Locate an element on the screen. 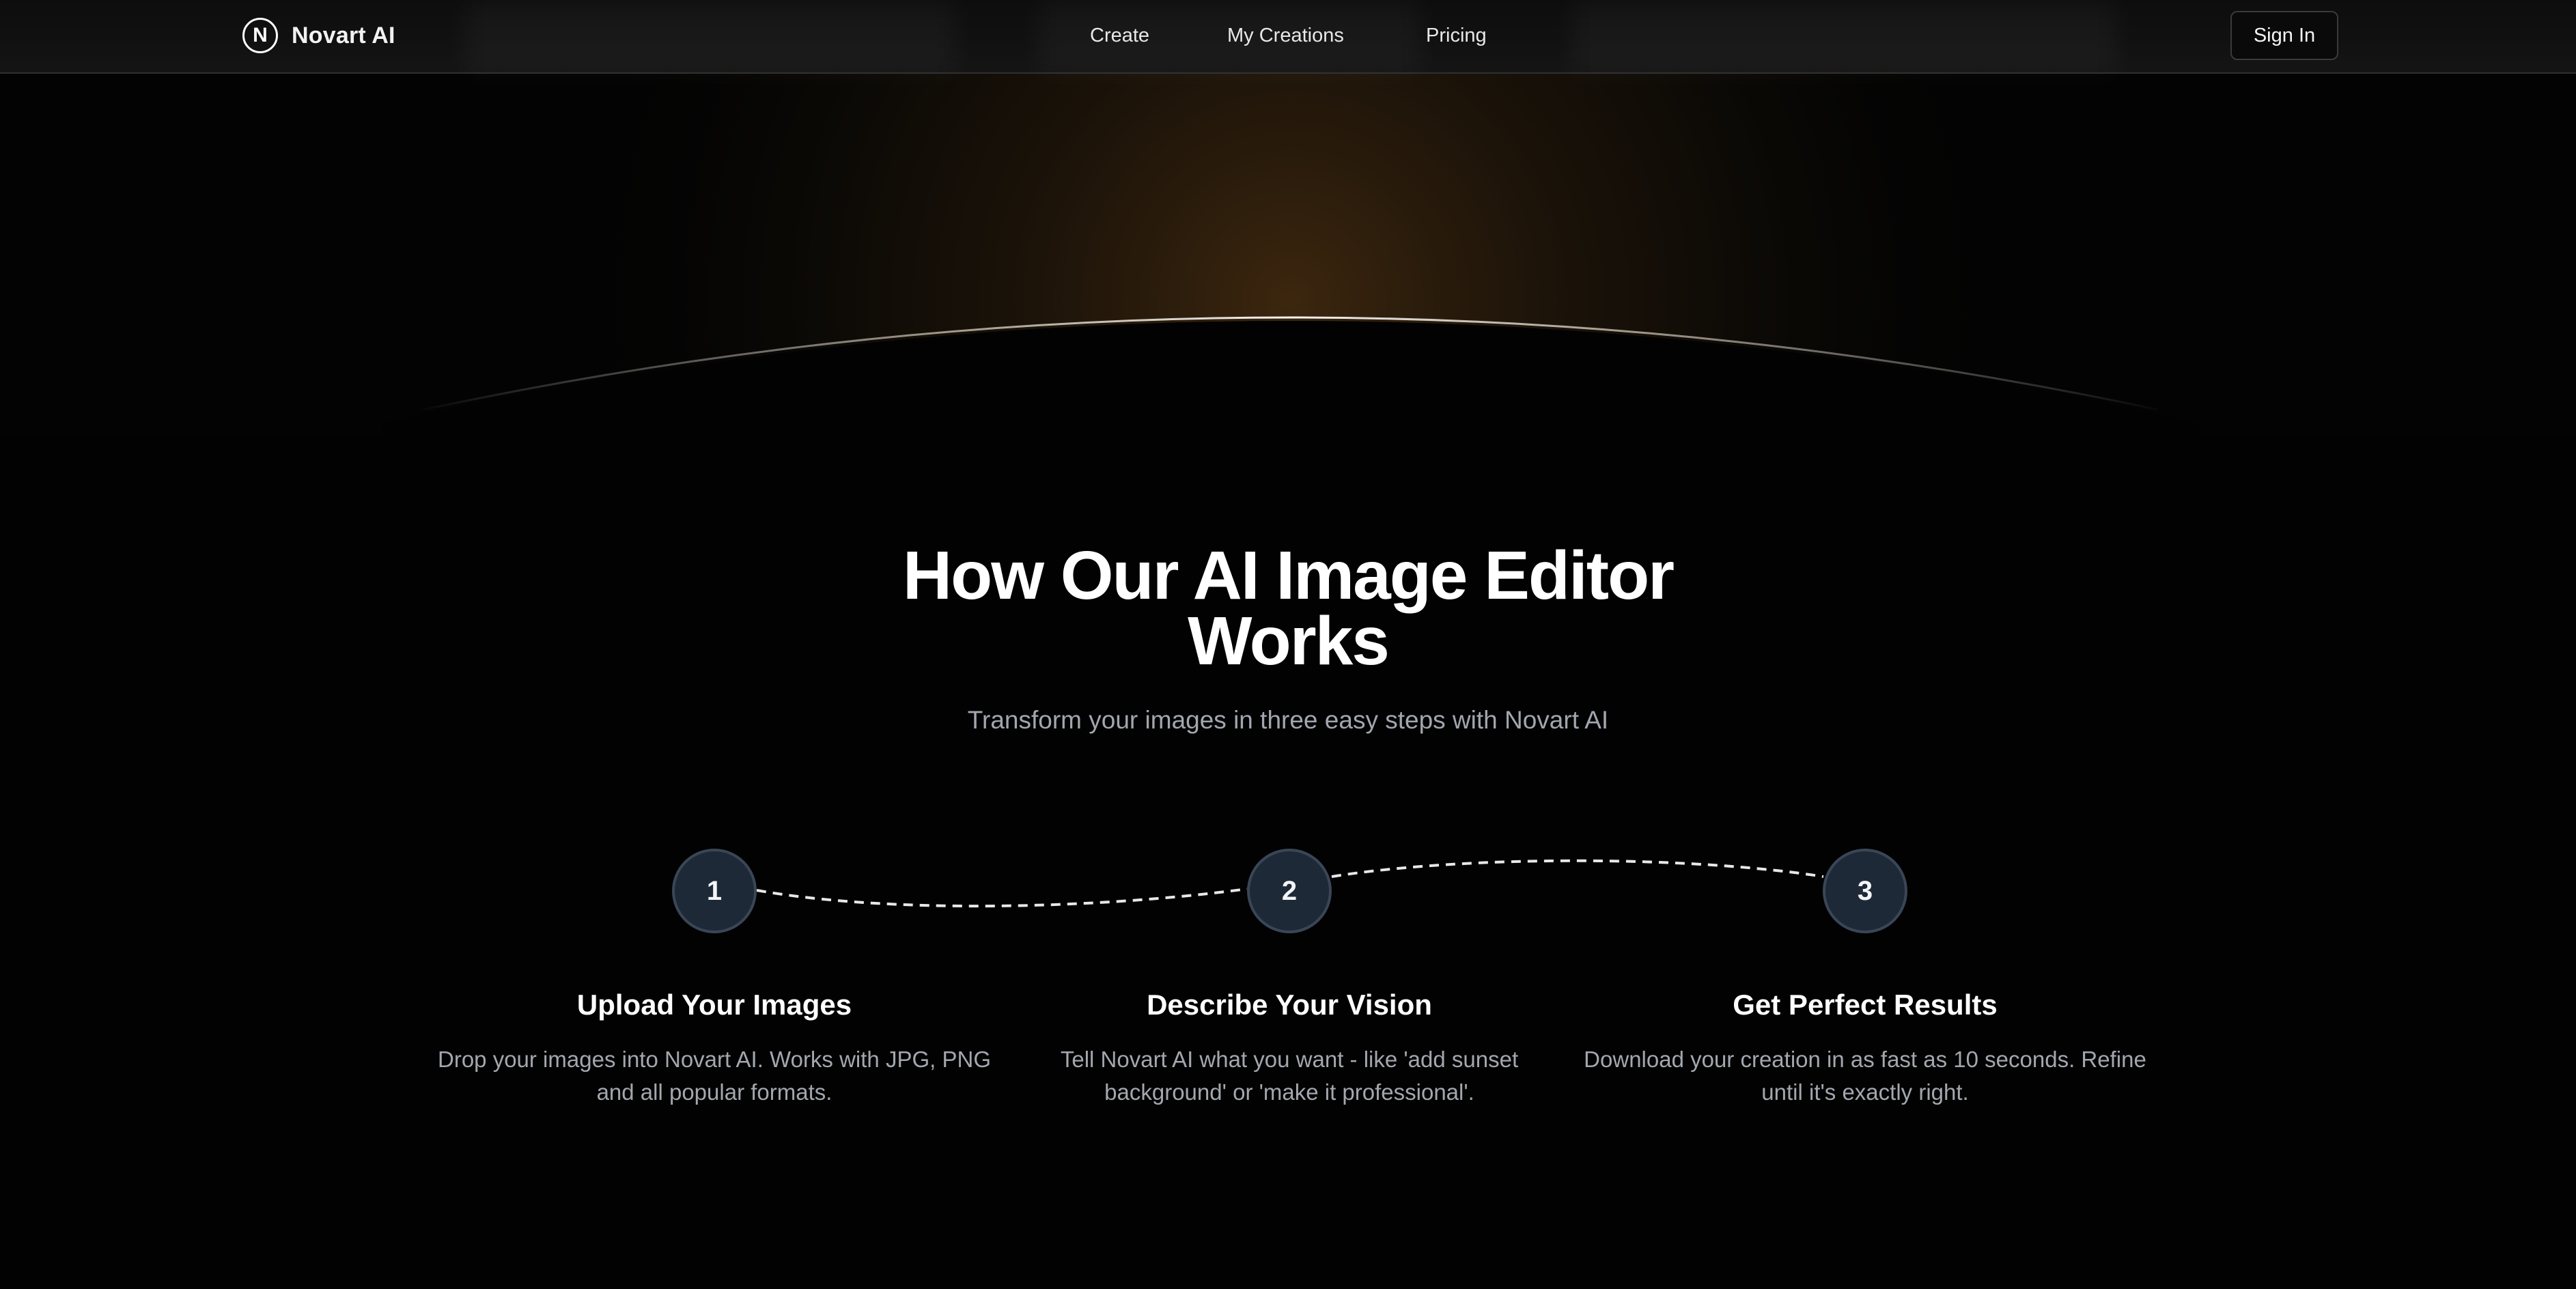 This screenshot has width=2576, height=1289. nav-link-my-creations: My Creations is located at coordinates (1285, 35).